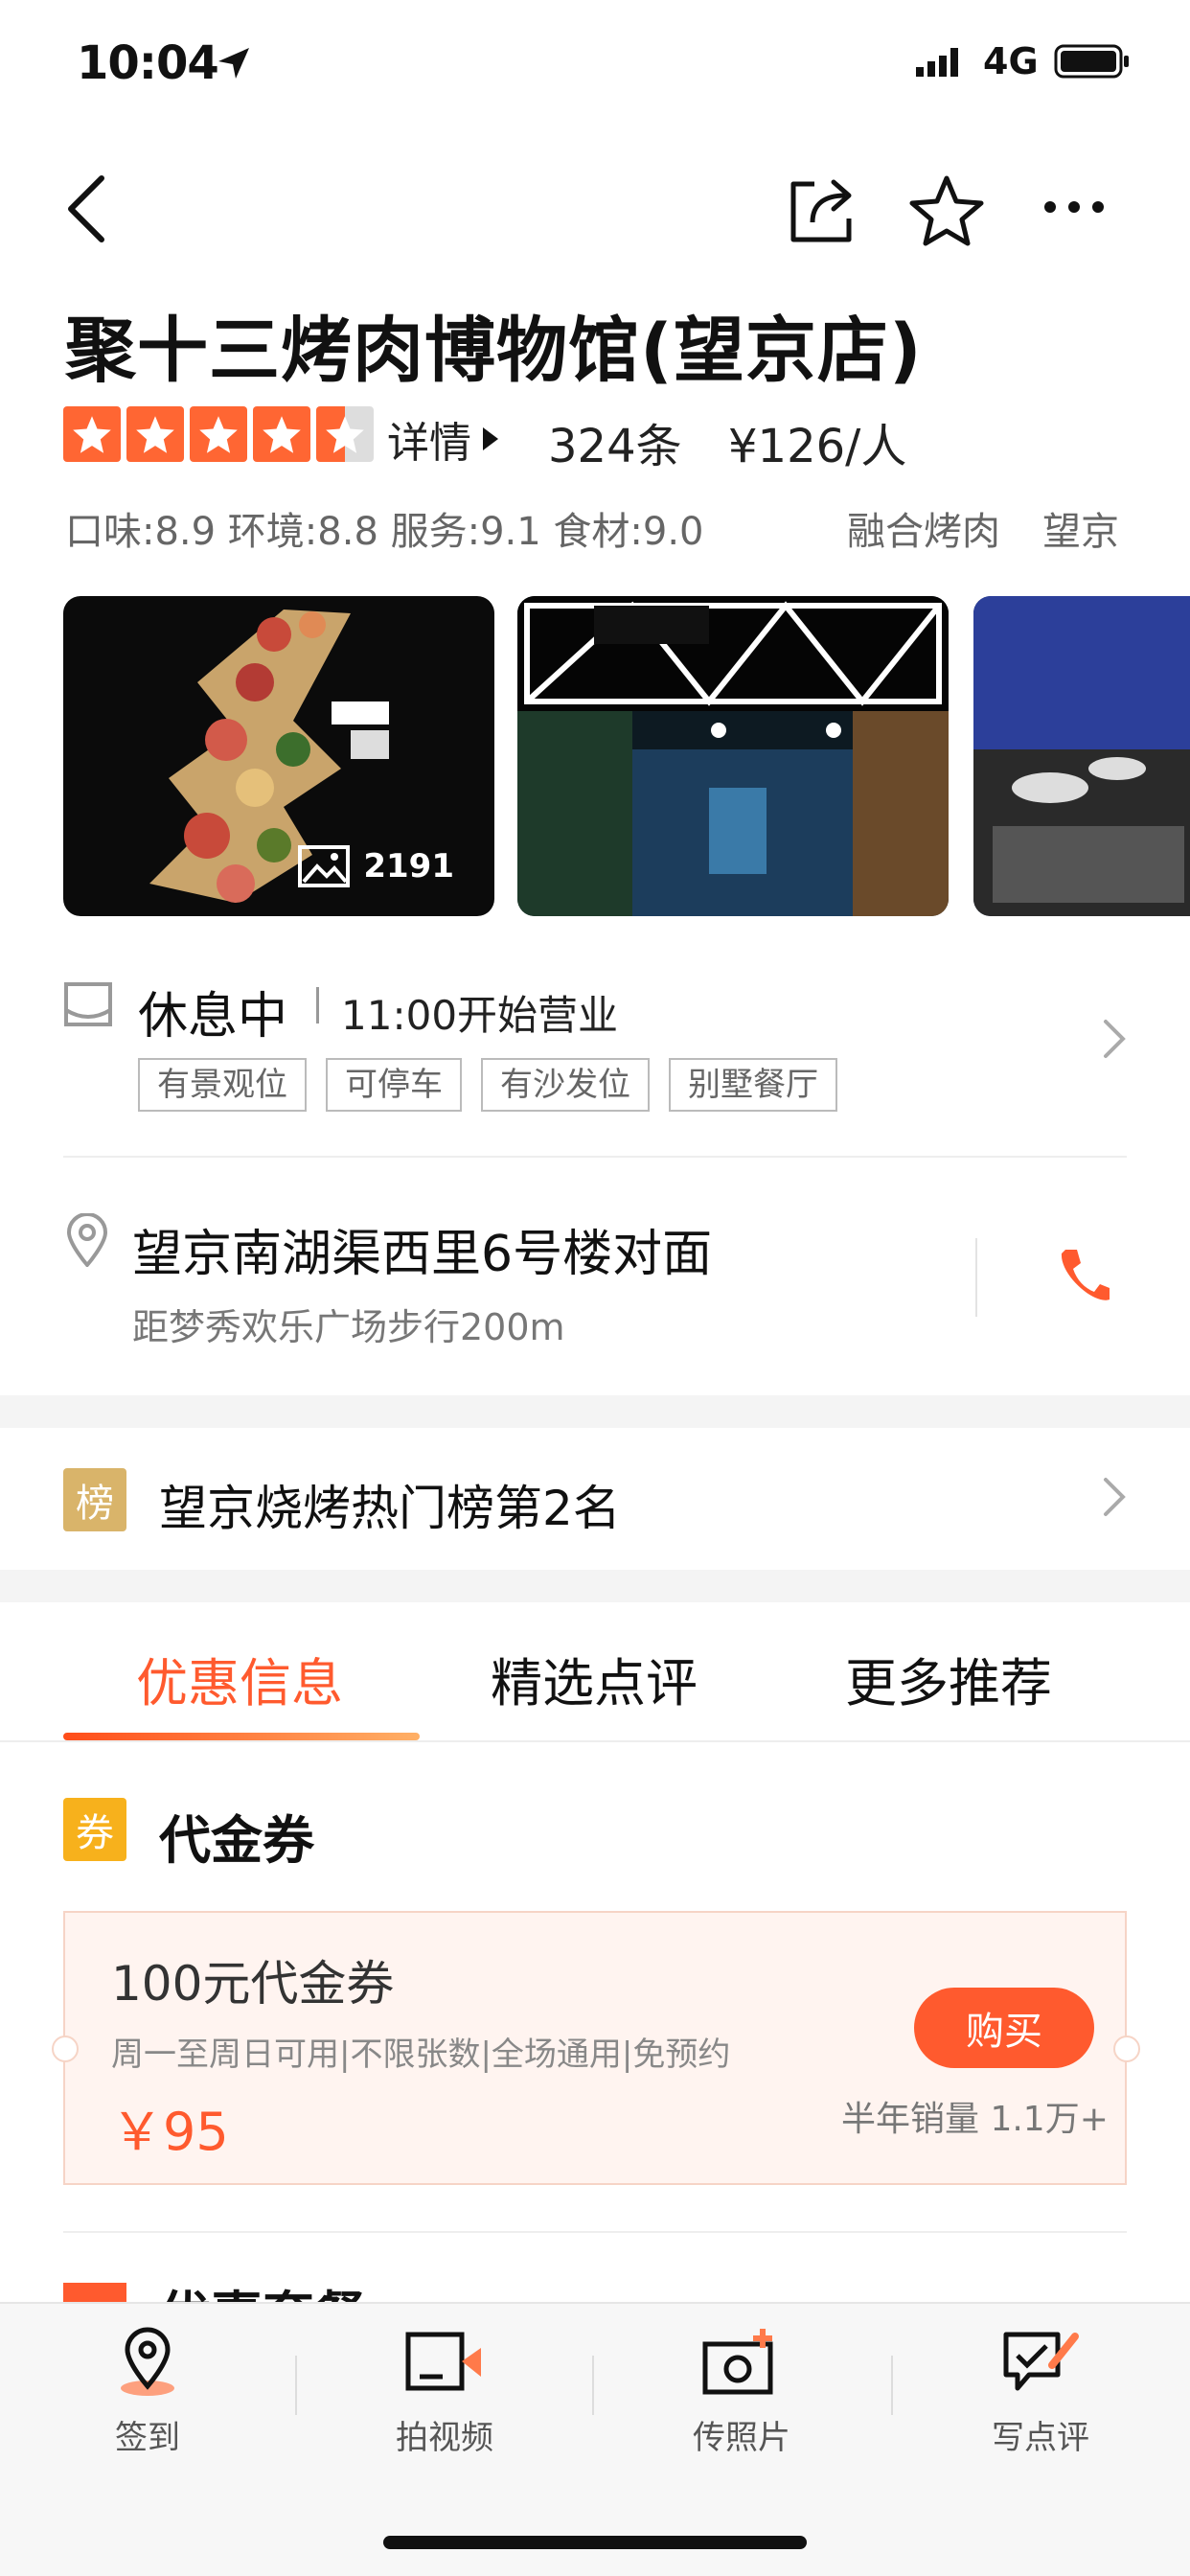 This screenshot has height=2576, width=1190. I want to click on price-per-person: ¥126/人, so click(818, 446).